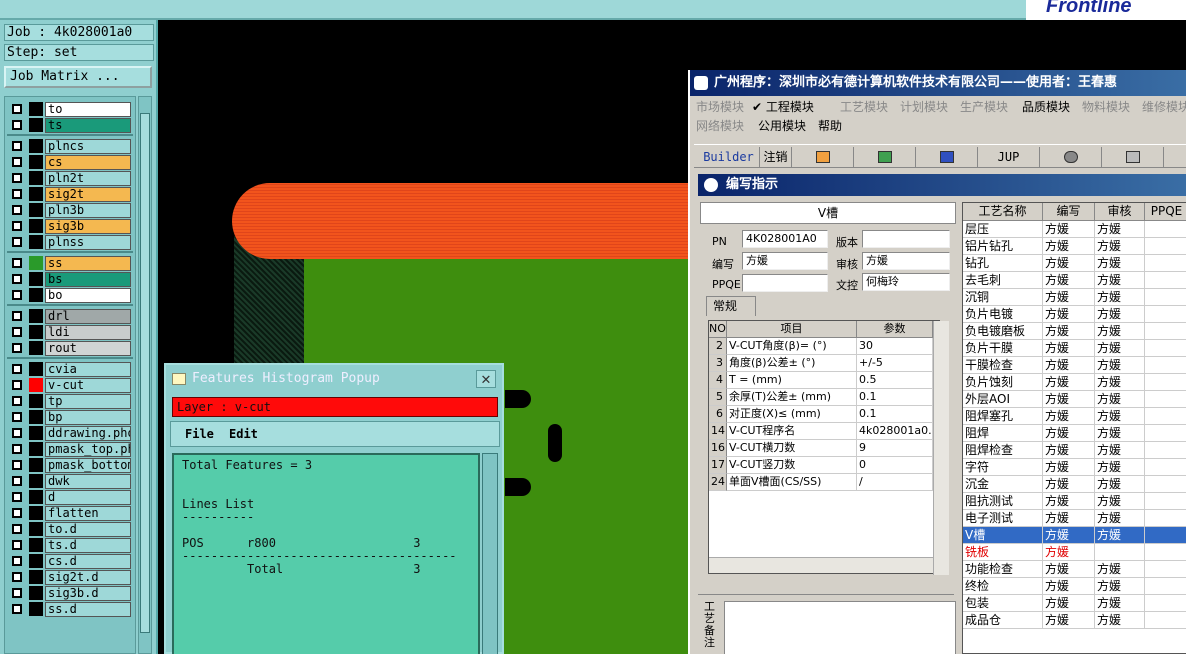  I want to click on layer-name: drl, so click(88, 316).